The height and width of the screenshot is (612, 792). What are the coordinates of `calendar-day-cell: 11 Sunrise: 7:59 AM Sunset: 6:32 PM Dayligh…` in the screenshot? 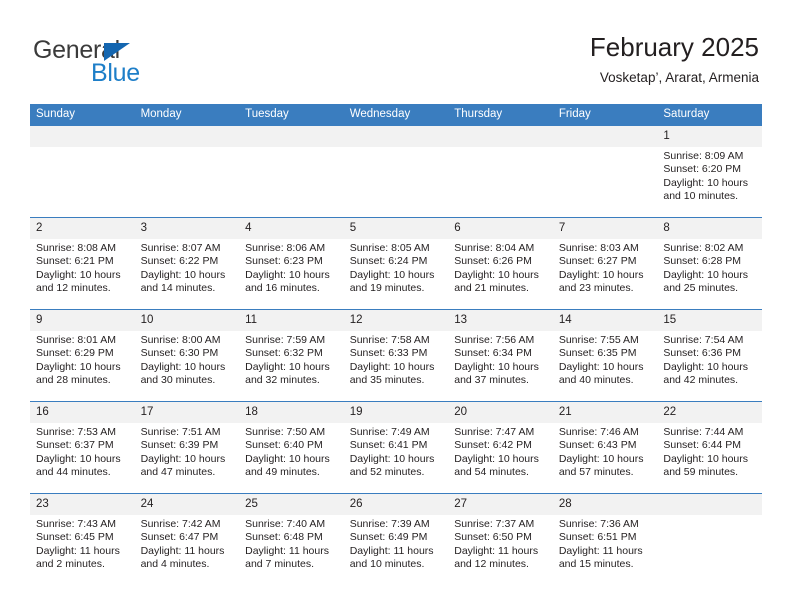 It's located at (291, 355).